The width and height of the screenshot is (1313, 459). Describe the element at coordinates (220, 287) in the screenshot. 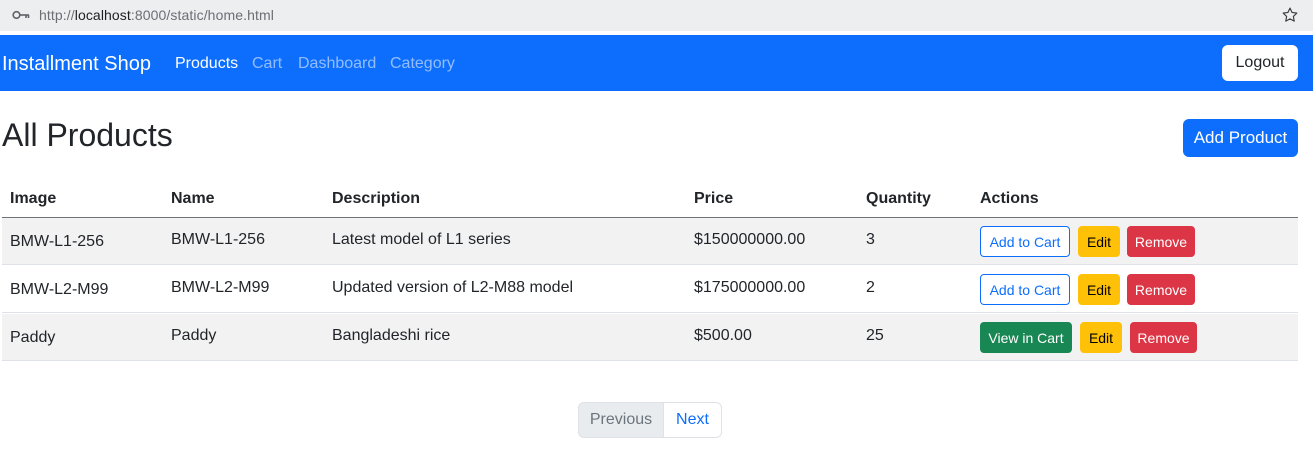

I see `product-name-cell: BMW-L2-M99` at that location.